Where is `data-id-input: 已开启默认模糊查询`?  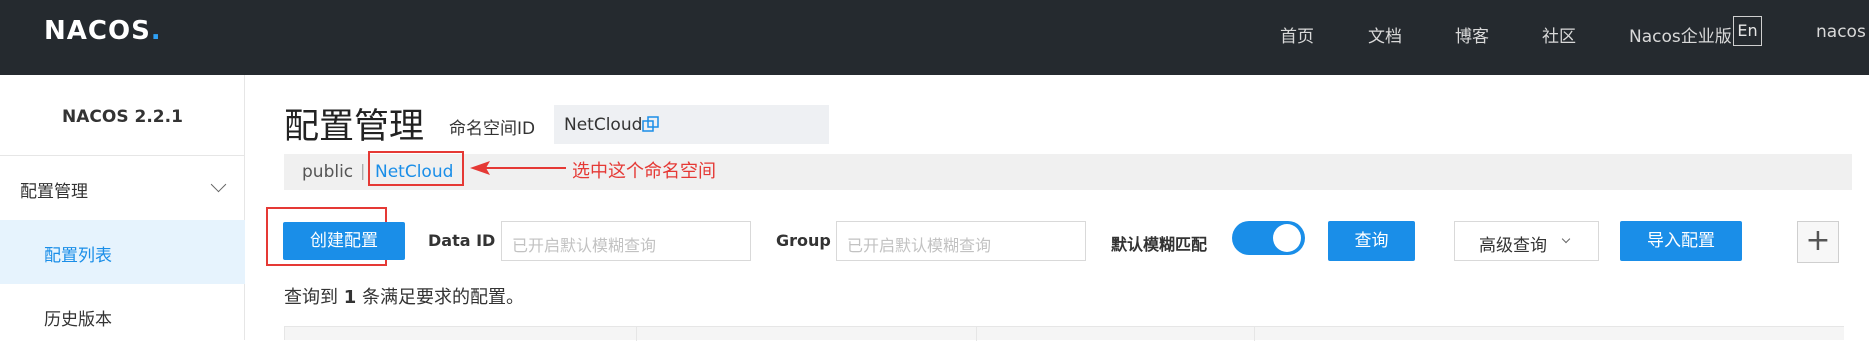 data-id-input: 已开启默认模糊查询 is located at coordinates (626, 241).